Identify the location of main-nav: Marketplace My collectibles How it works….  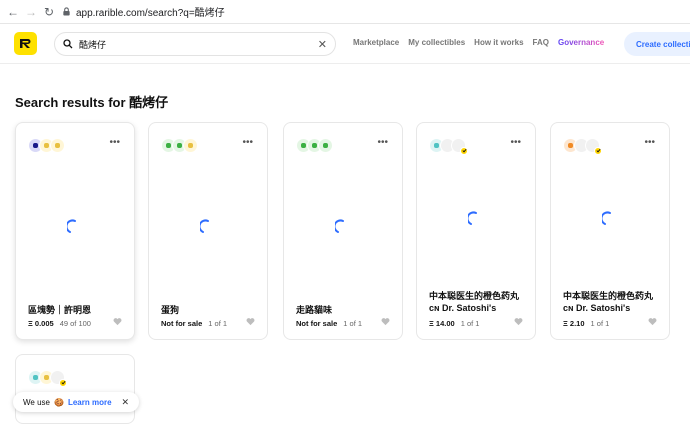
(478, 42).